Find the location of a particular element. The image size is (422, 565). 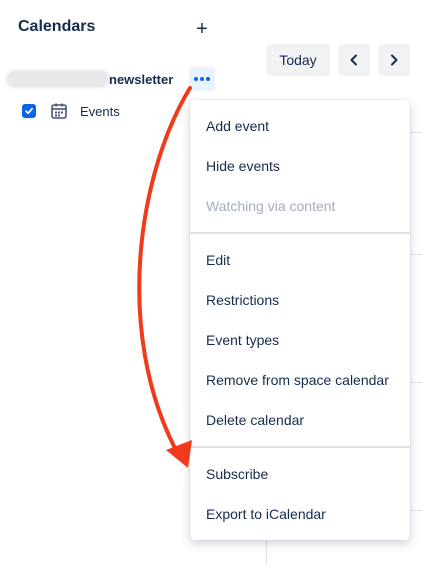

previous-button is located at coordinates (354, 60).